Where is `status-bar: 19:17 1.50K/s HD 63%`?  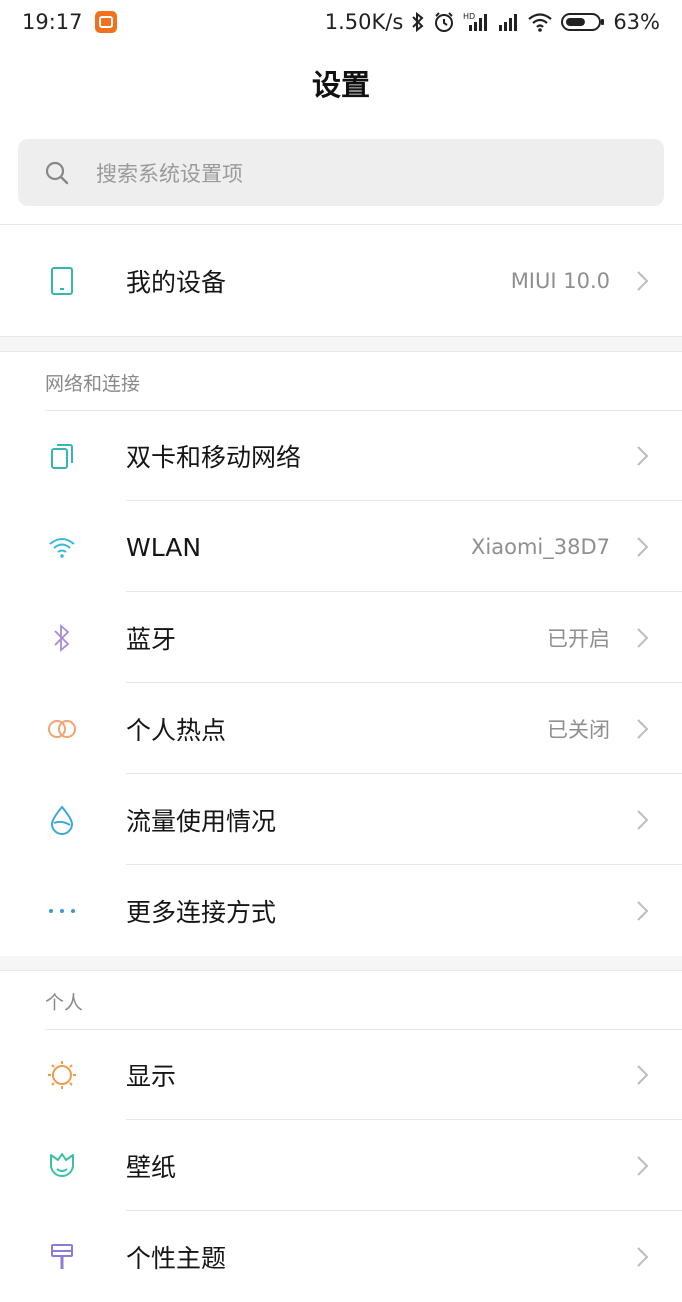 status-bar: 19:17 1.50K/s HD 63% is located at coordinates (341, 22).